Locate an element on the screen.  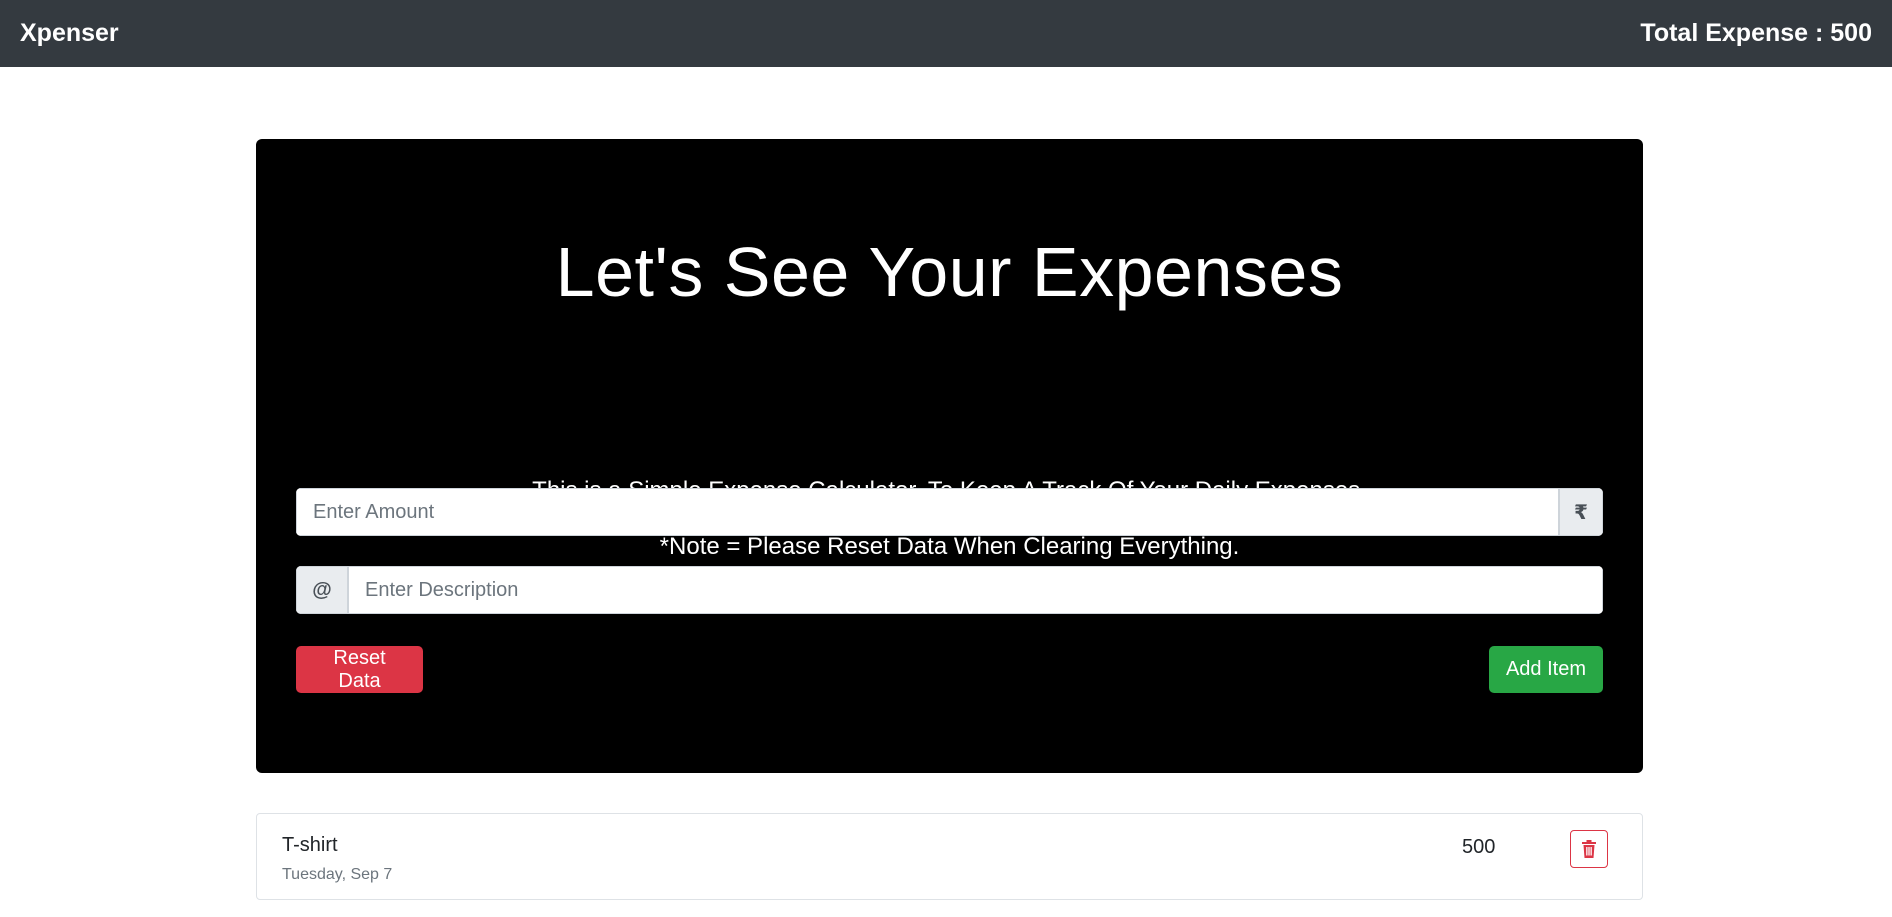
amount-input-group: ₹ is located at coordinates (949, 512).